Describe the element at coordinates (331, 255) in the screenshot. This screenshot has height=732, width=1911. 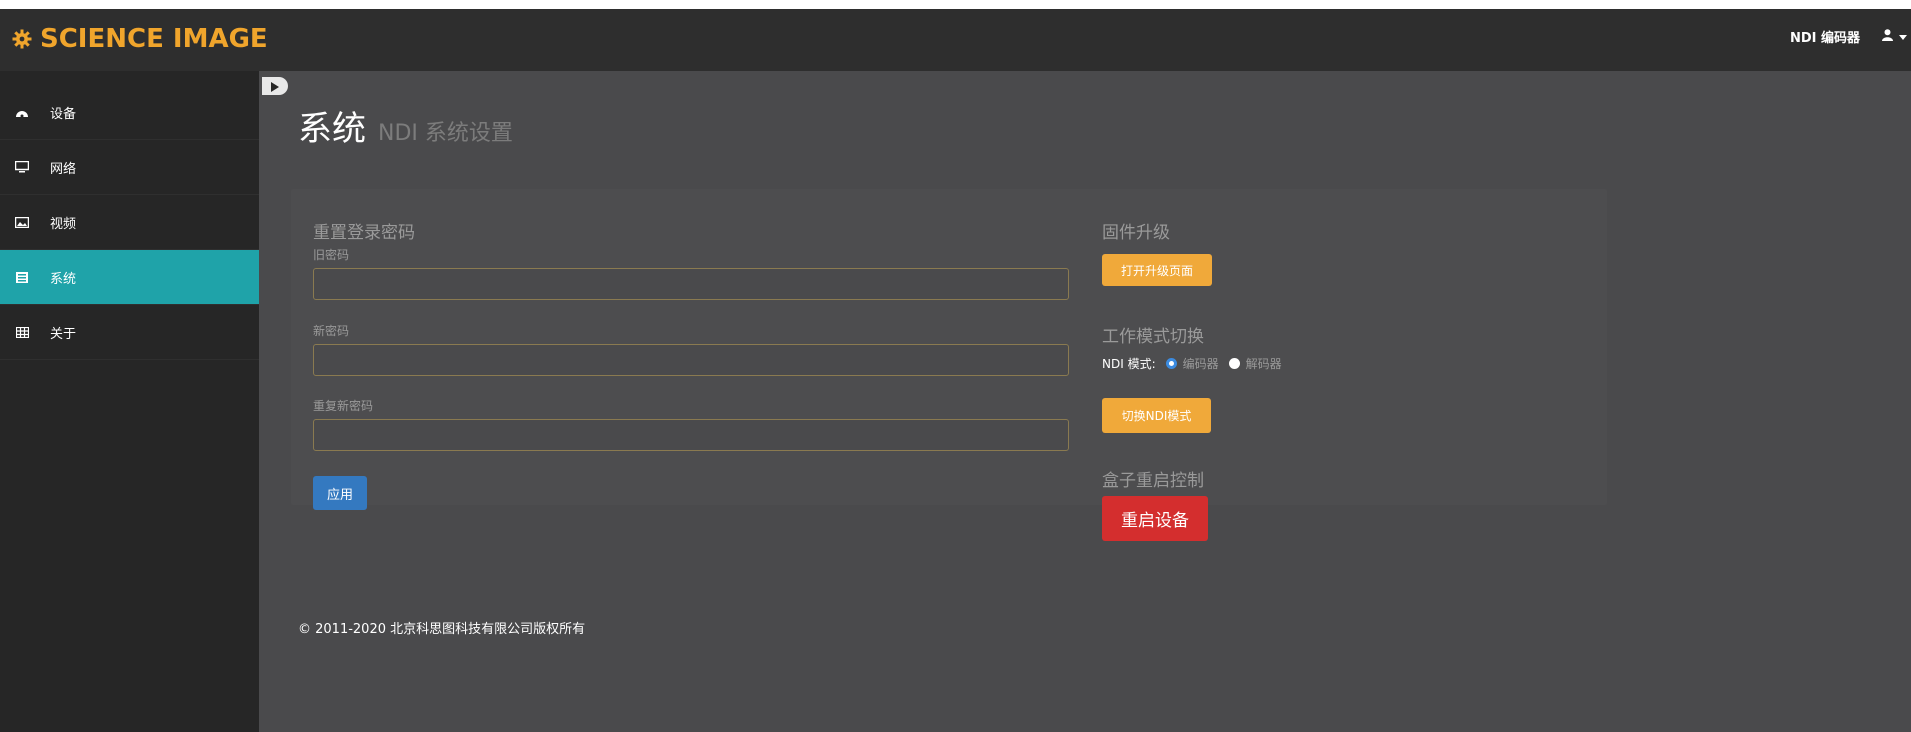
I see `old-password-label: 旧密码` at that location.